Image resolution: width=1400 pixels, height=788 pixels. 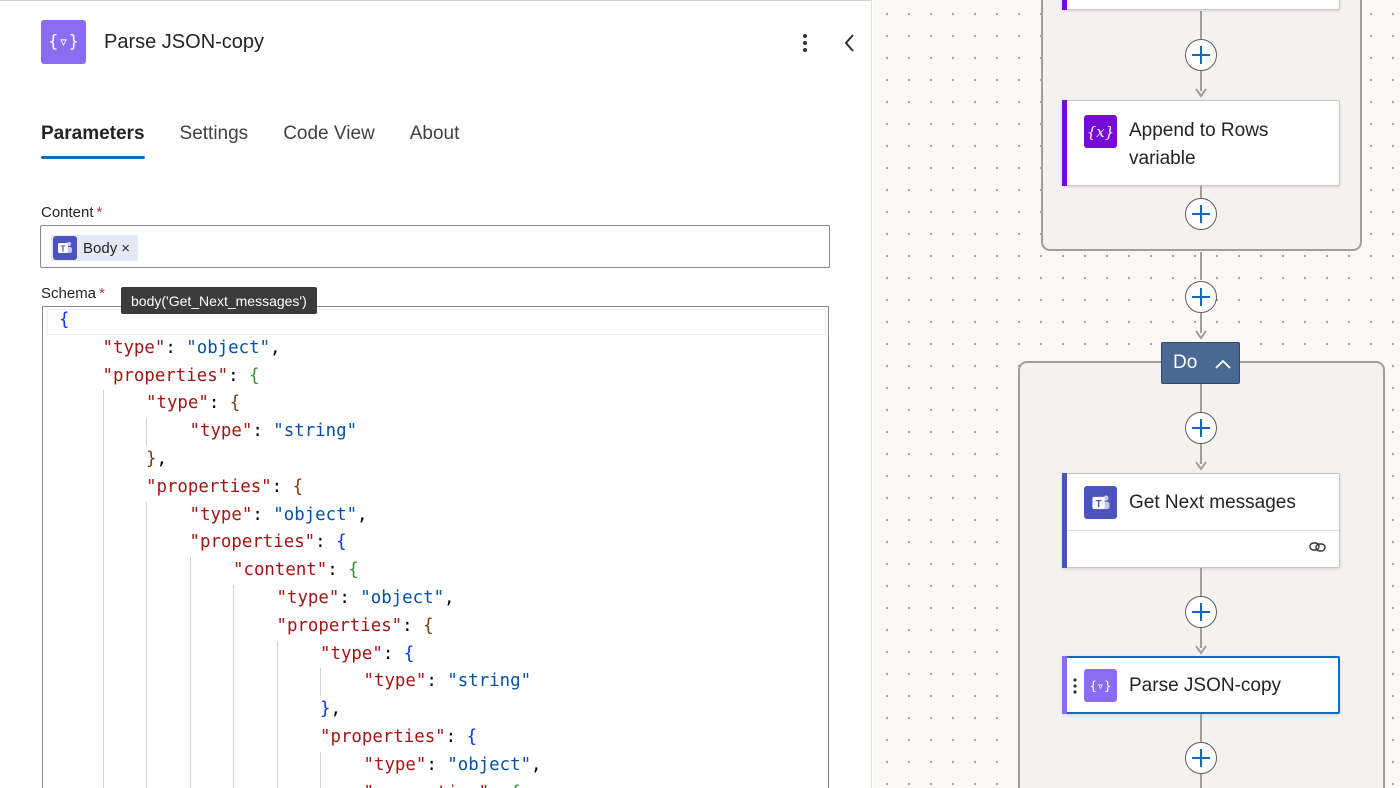 What do you see at coordinates (1201, 520) in the screenshot?
I see `get-next-messages-card: T Get Next messages` at bounding box center [1201, 520].